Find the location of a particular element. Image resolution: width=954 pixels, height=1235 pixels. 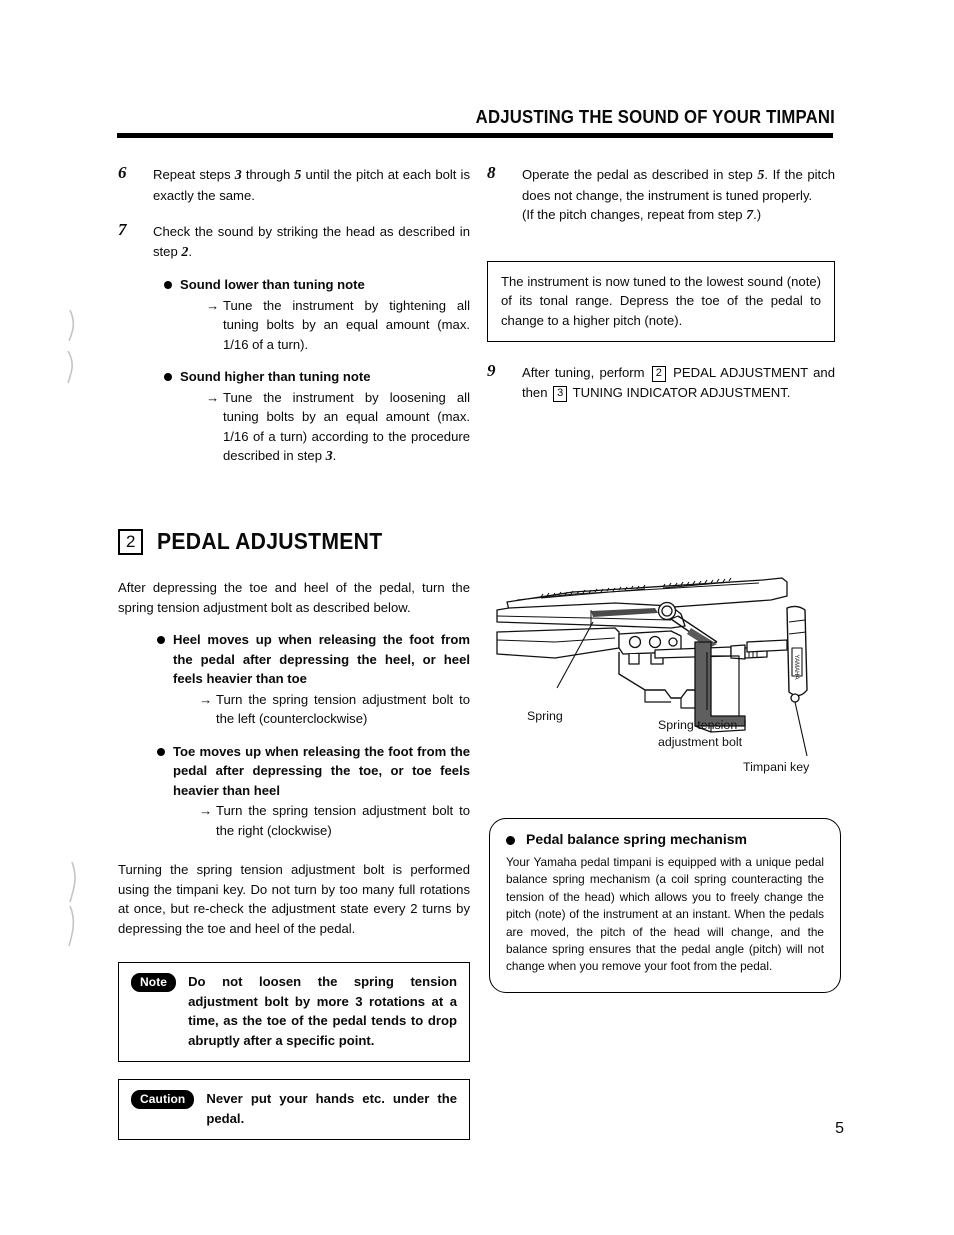

bullet-sound-higher-heading: Sound higher than tuning note is located at coordinates (275, 376).